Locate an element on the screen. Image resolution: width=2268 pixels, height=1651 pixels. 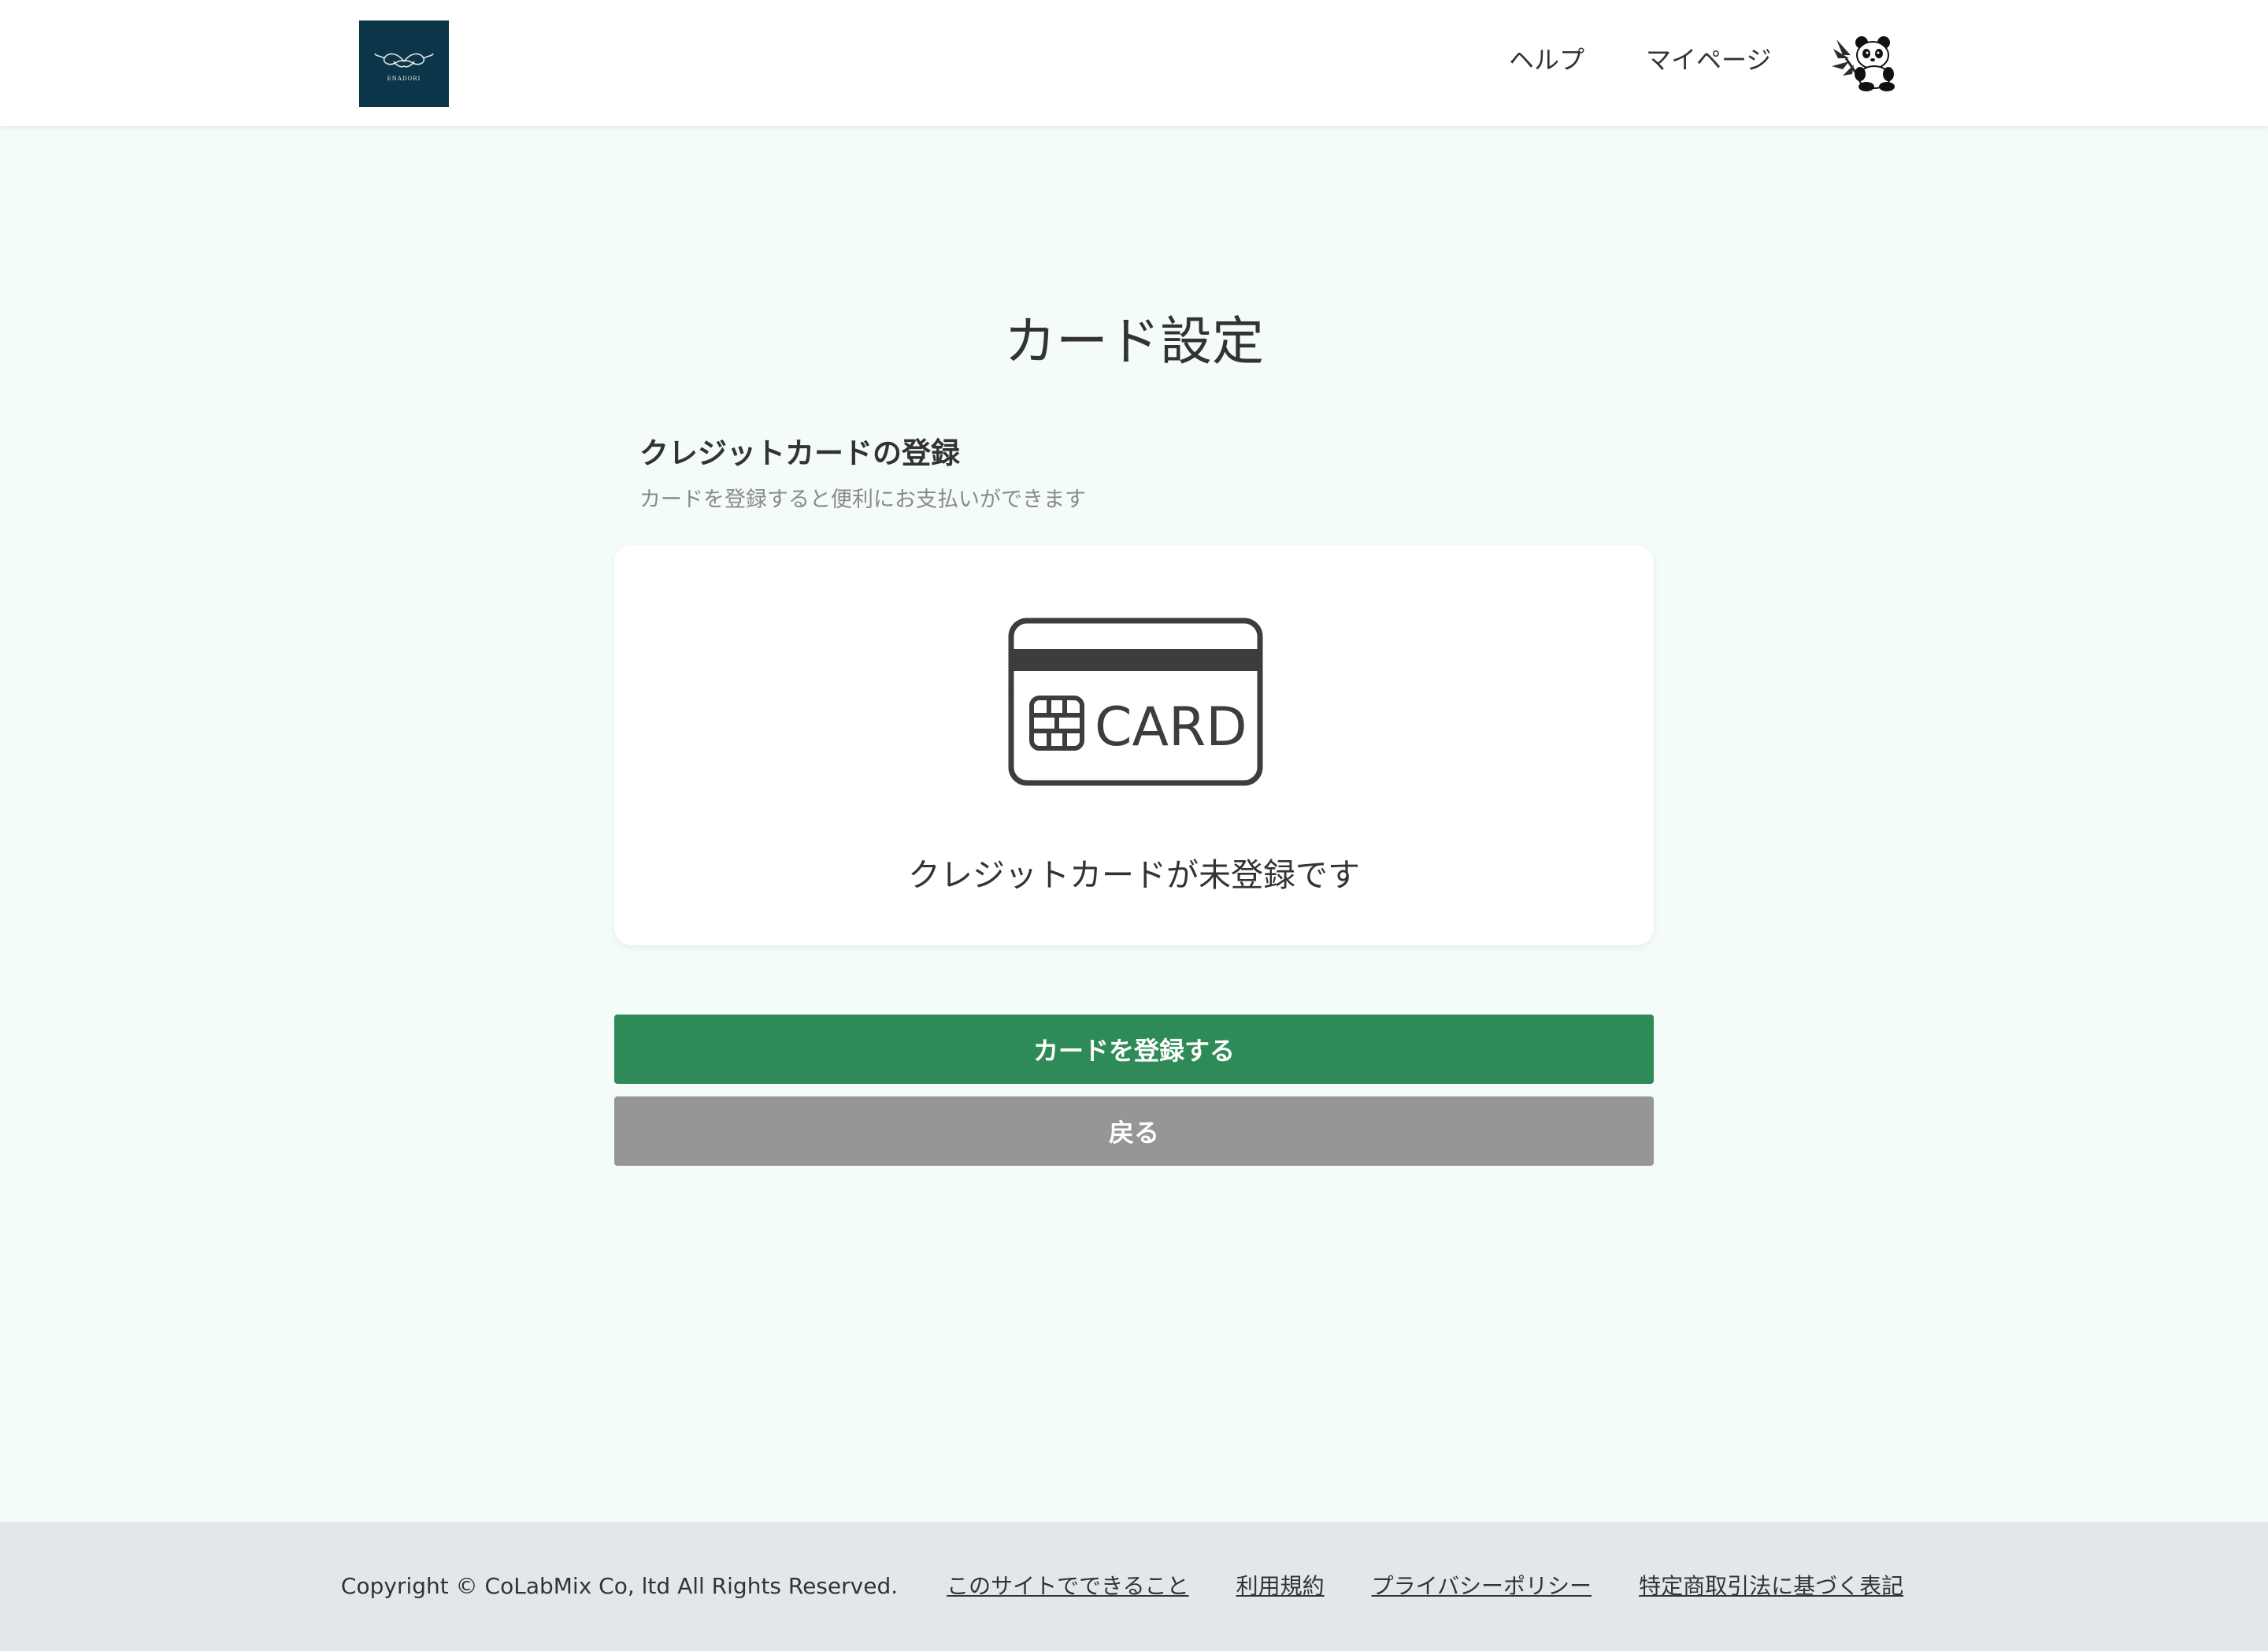
site-header: ENADORI ヘルプ マイページ is located at coordinates (1134, 63).